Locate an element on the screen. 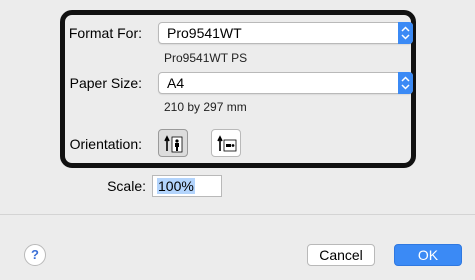 The image size is (475, 280). paper-size-stepper-icon is located at coordinates (405, 83).